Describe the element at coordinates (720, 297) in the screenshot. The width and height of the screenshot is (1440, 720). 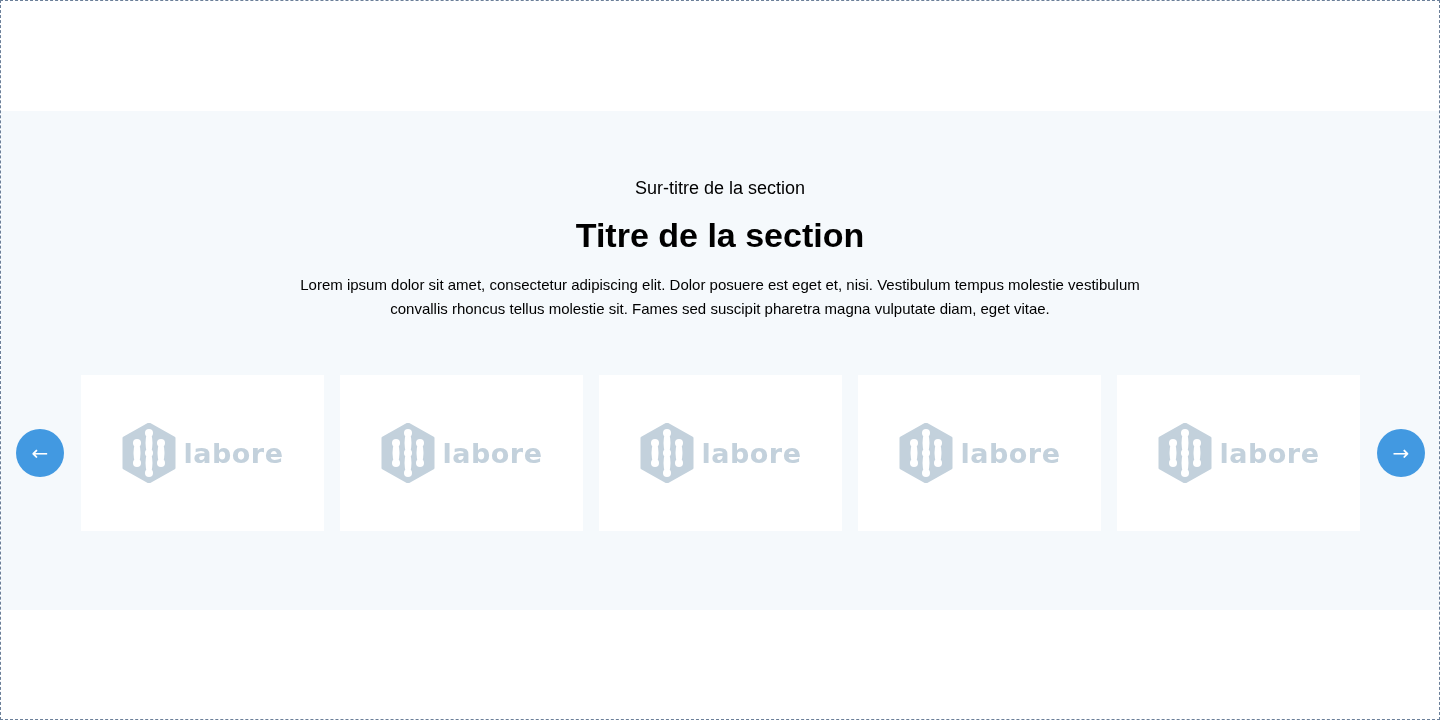
I see `section-description: Lorem ipsum dolor sit amet, consectetur adipiscing elit. Dolor posuere est eget et, nisi. Vestibulum tempus molestie vestibulum convallis rhoncus tellus molestie sit. Fames sed suscipit pharetra magna vulputate diam, eget vitae.` at that location.